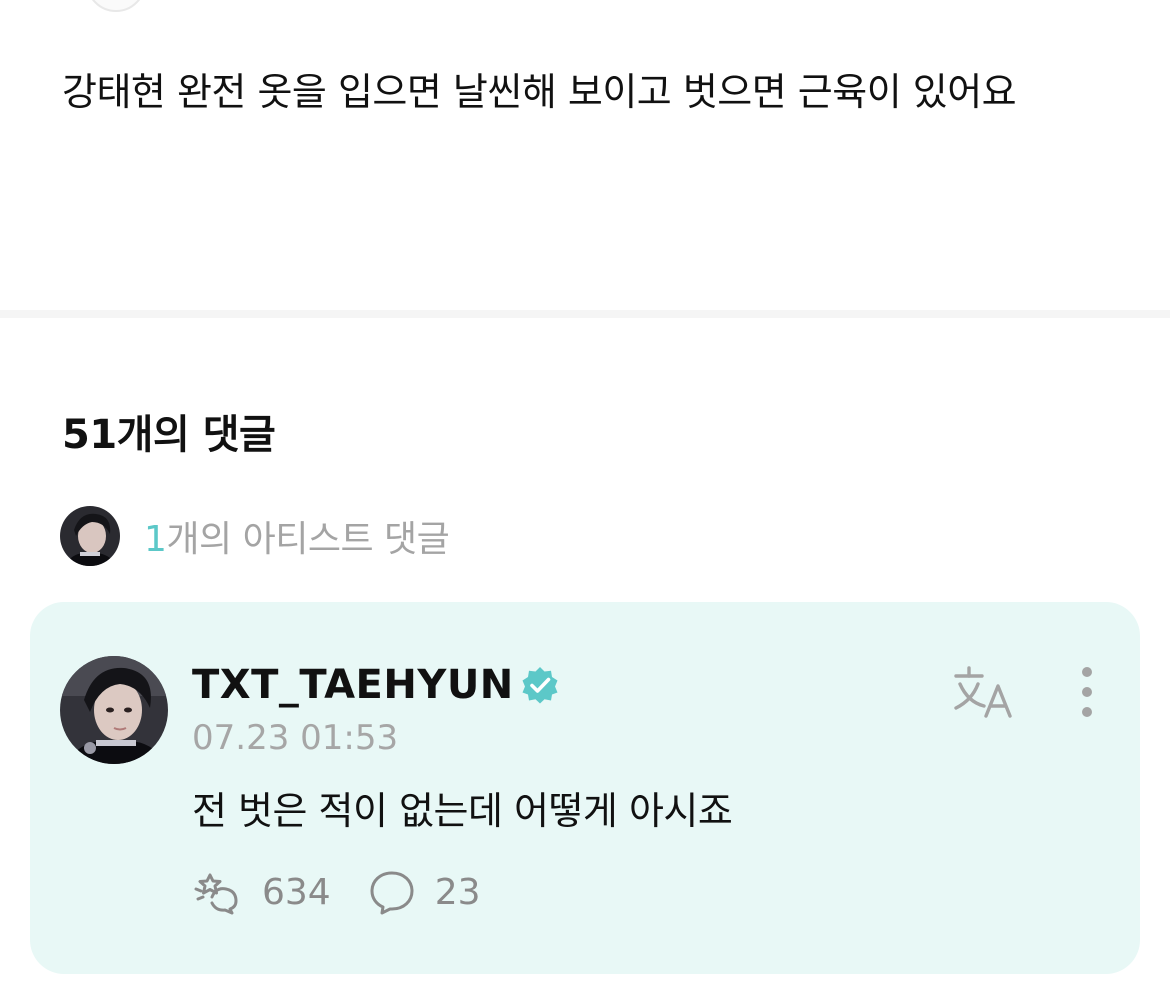  I want to click on more-vertical-icon, so click(1087, 692).